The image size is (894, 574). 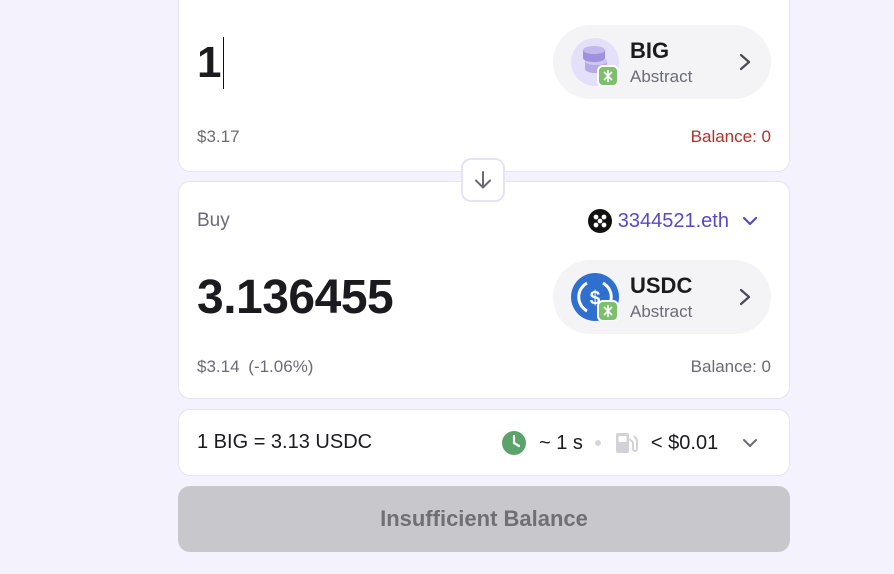 I want to click on arrow-down-icon, so click(x=483, y=180).